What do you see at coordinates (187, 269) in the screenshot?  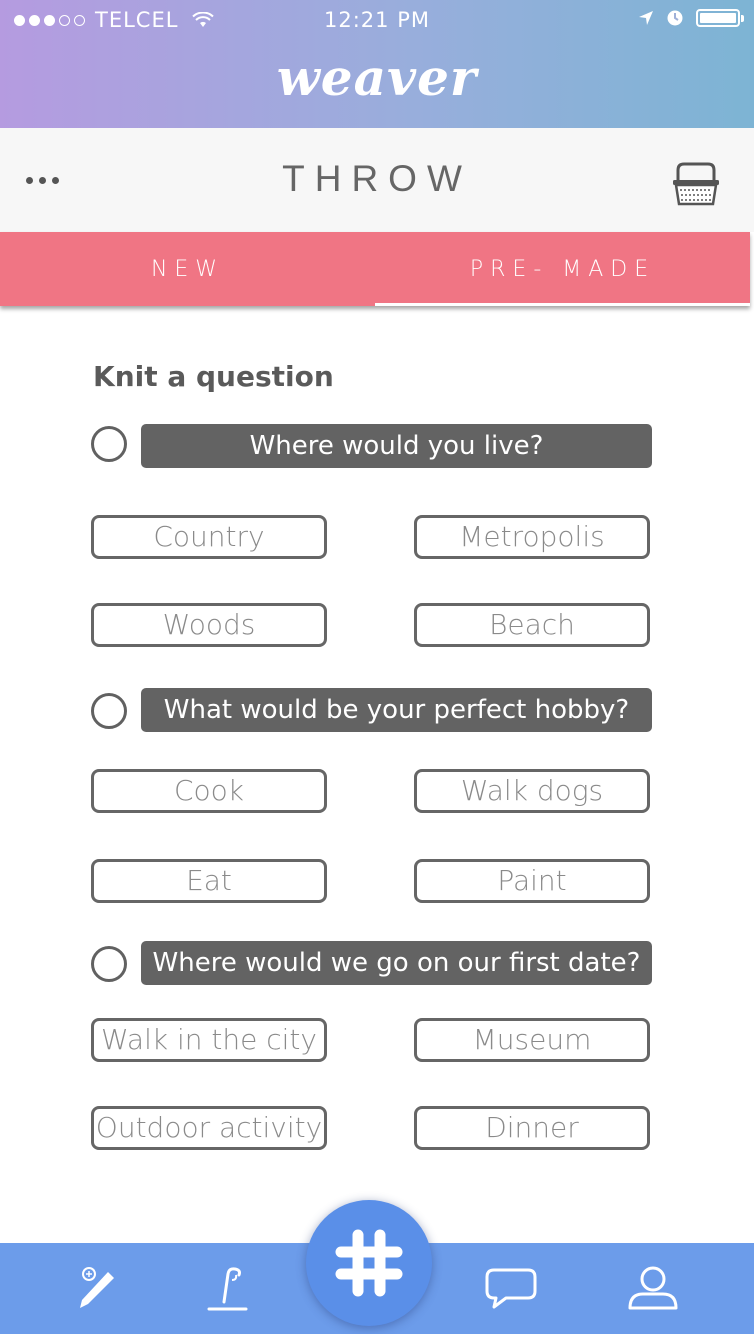 I see `tab-new: NEW` at bounding box center [187, 269].